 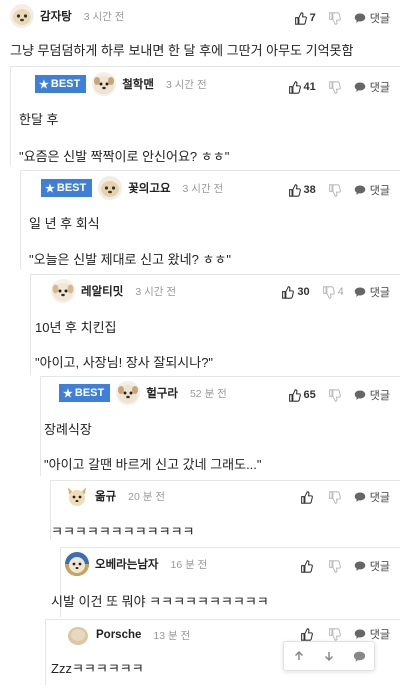 What do you see at coordinates (130, 259) in the screenshot?
I see `comment-text: "오늘은 신발 제대로 신고 왔네? ㅎㅎ"` at bounding box center [130, 259].